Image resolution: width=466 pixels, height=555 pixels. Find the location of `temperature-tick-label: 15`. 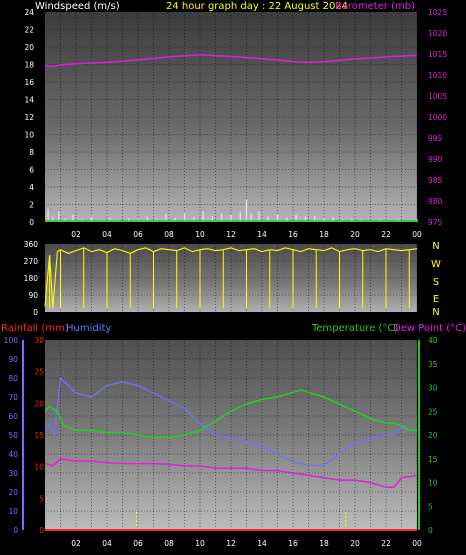

temperature-tick-label: 15 is located at coordinates (433, 459).